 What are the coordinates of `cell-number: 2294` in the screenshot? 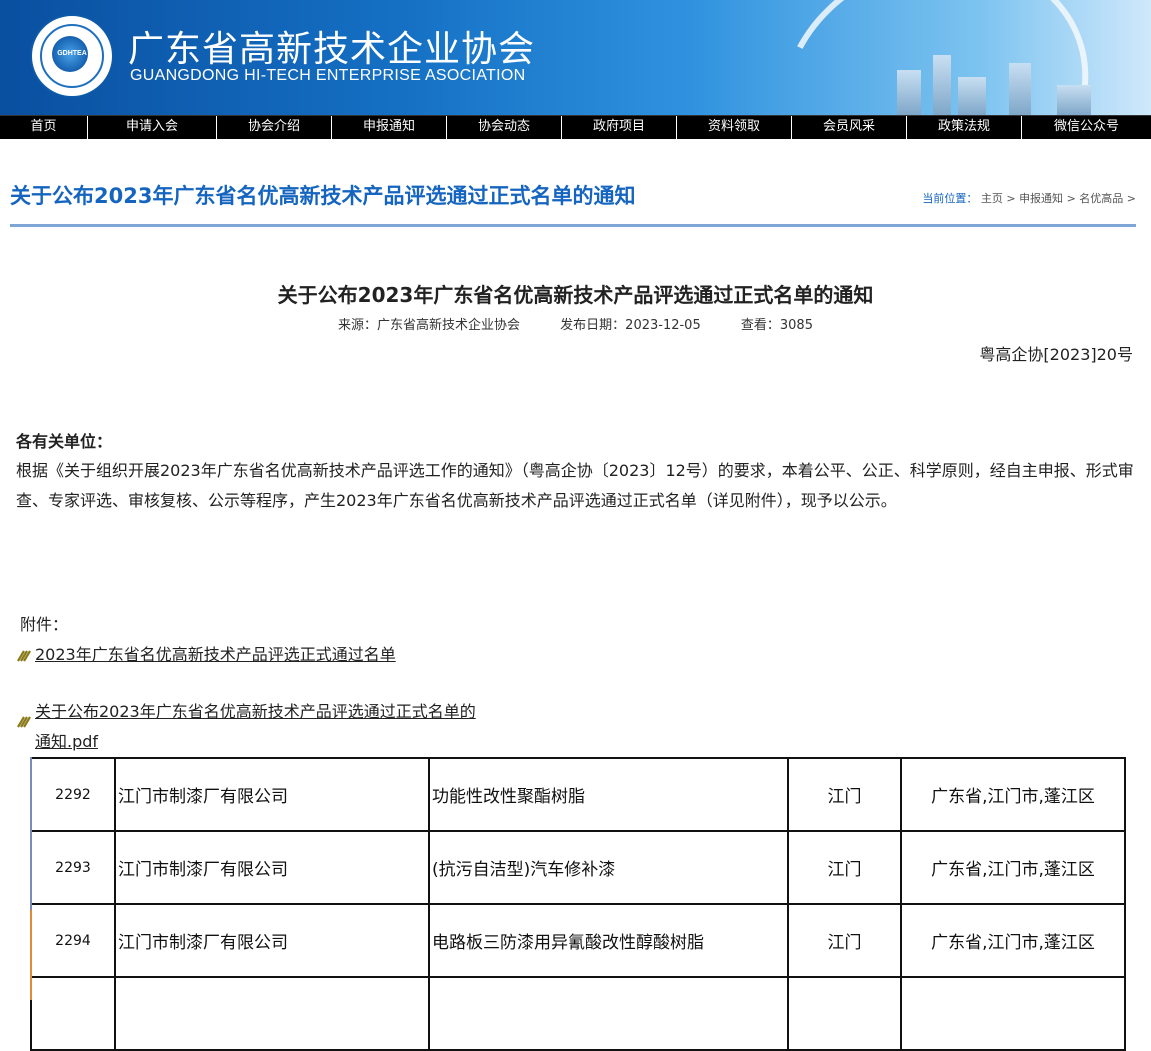 It's located at (73, 940).